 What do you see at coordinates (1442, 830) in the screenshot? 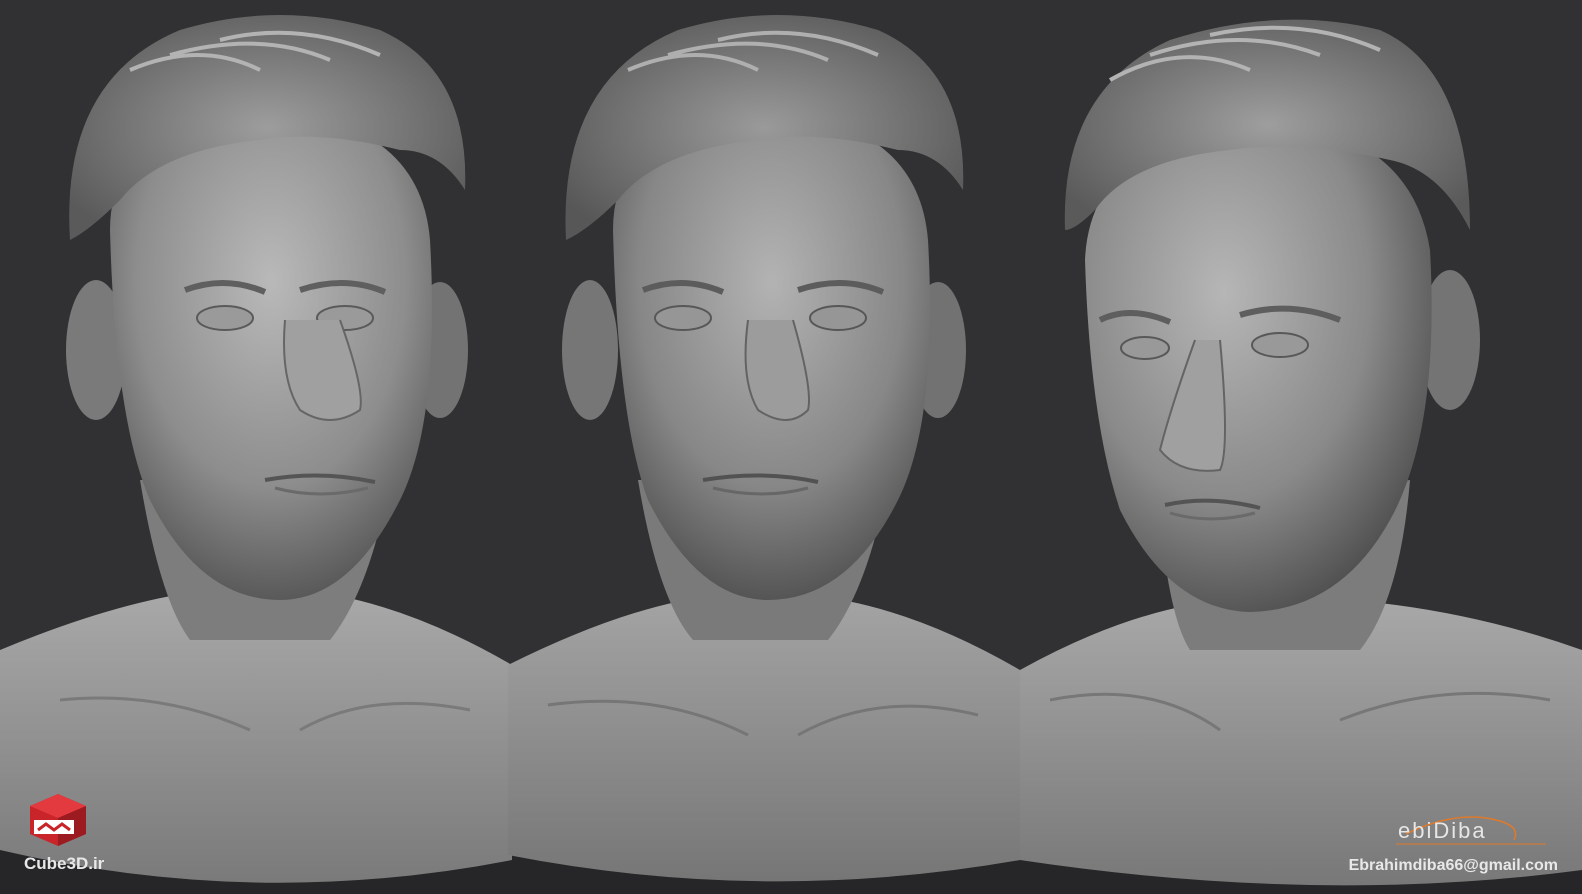
I see `signature-logo-text: ebiDiba` at bounding box center [1442, 830].